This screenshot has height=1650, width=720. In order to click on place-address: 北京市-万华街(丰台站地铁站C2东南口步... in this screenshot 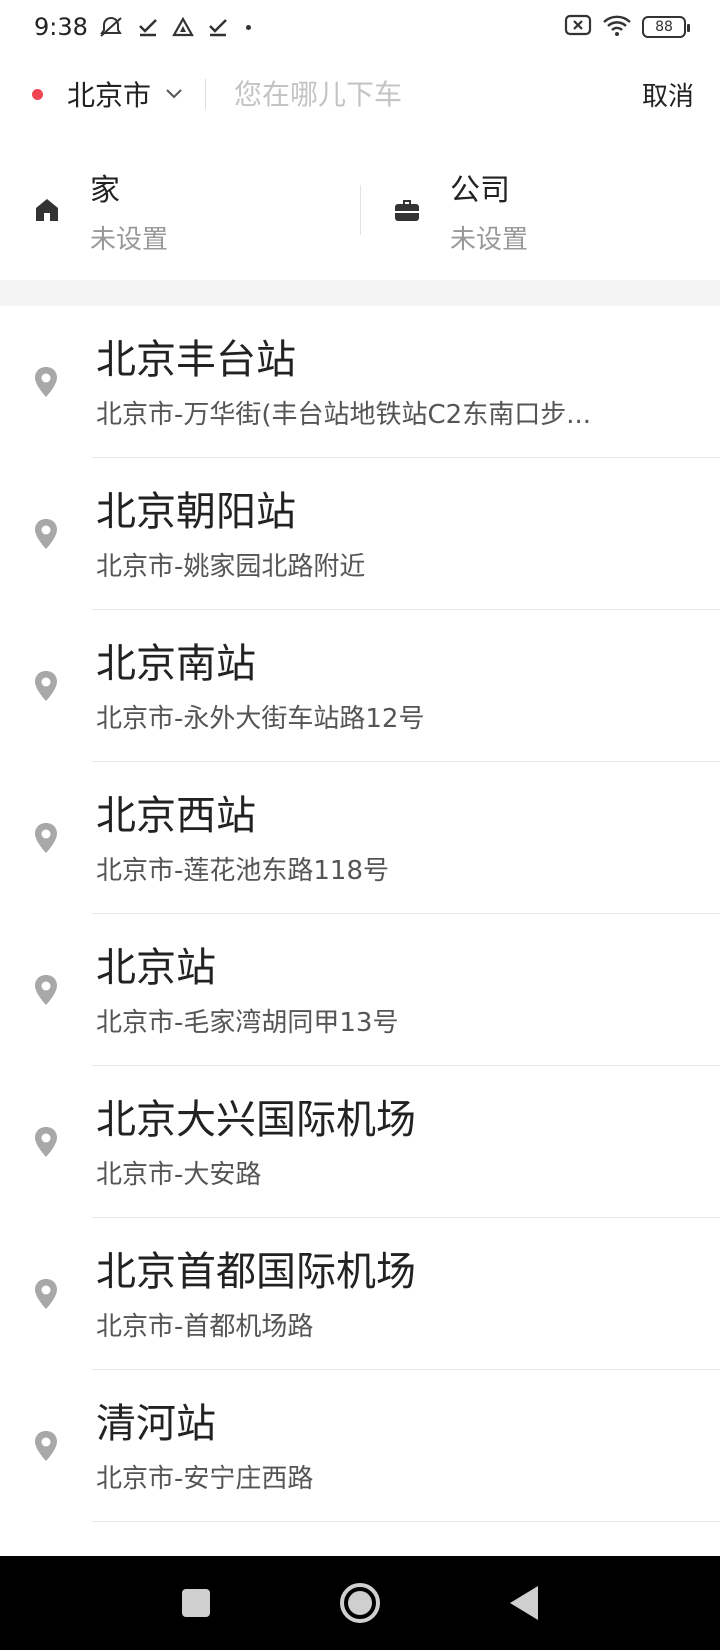, I will do `click(344, 415)`.